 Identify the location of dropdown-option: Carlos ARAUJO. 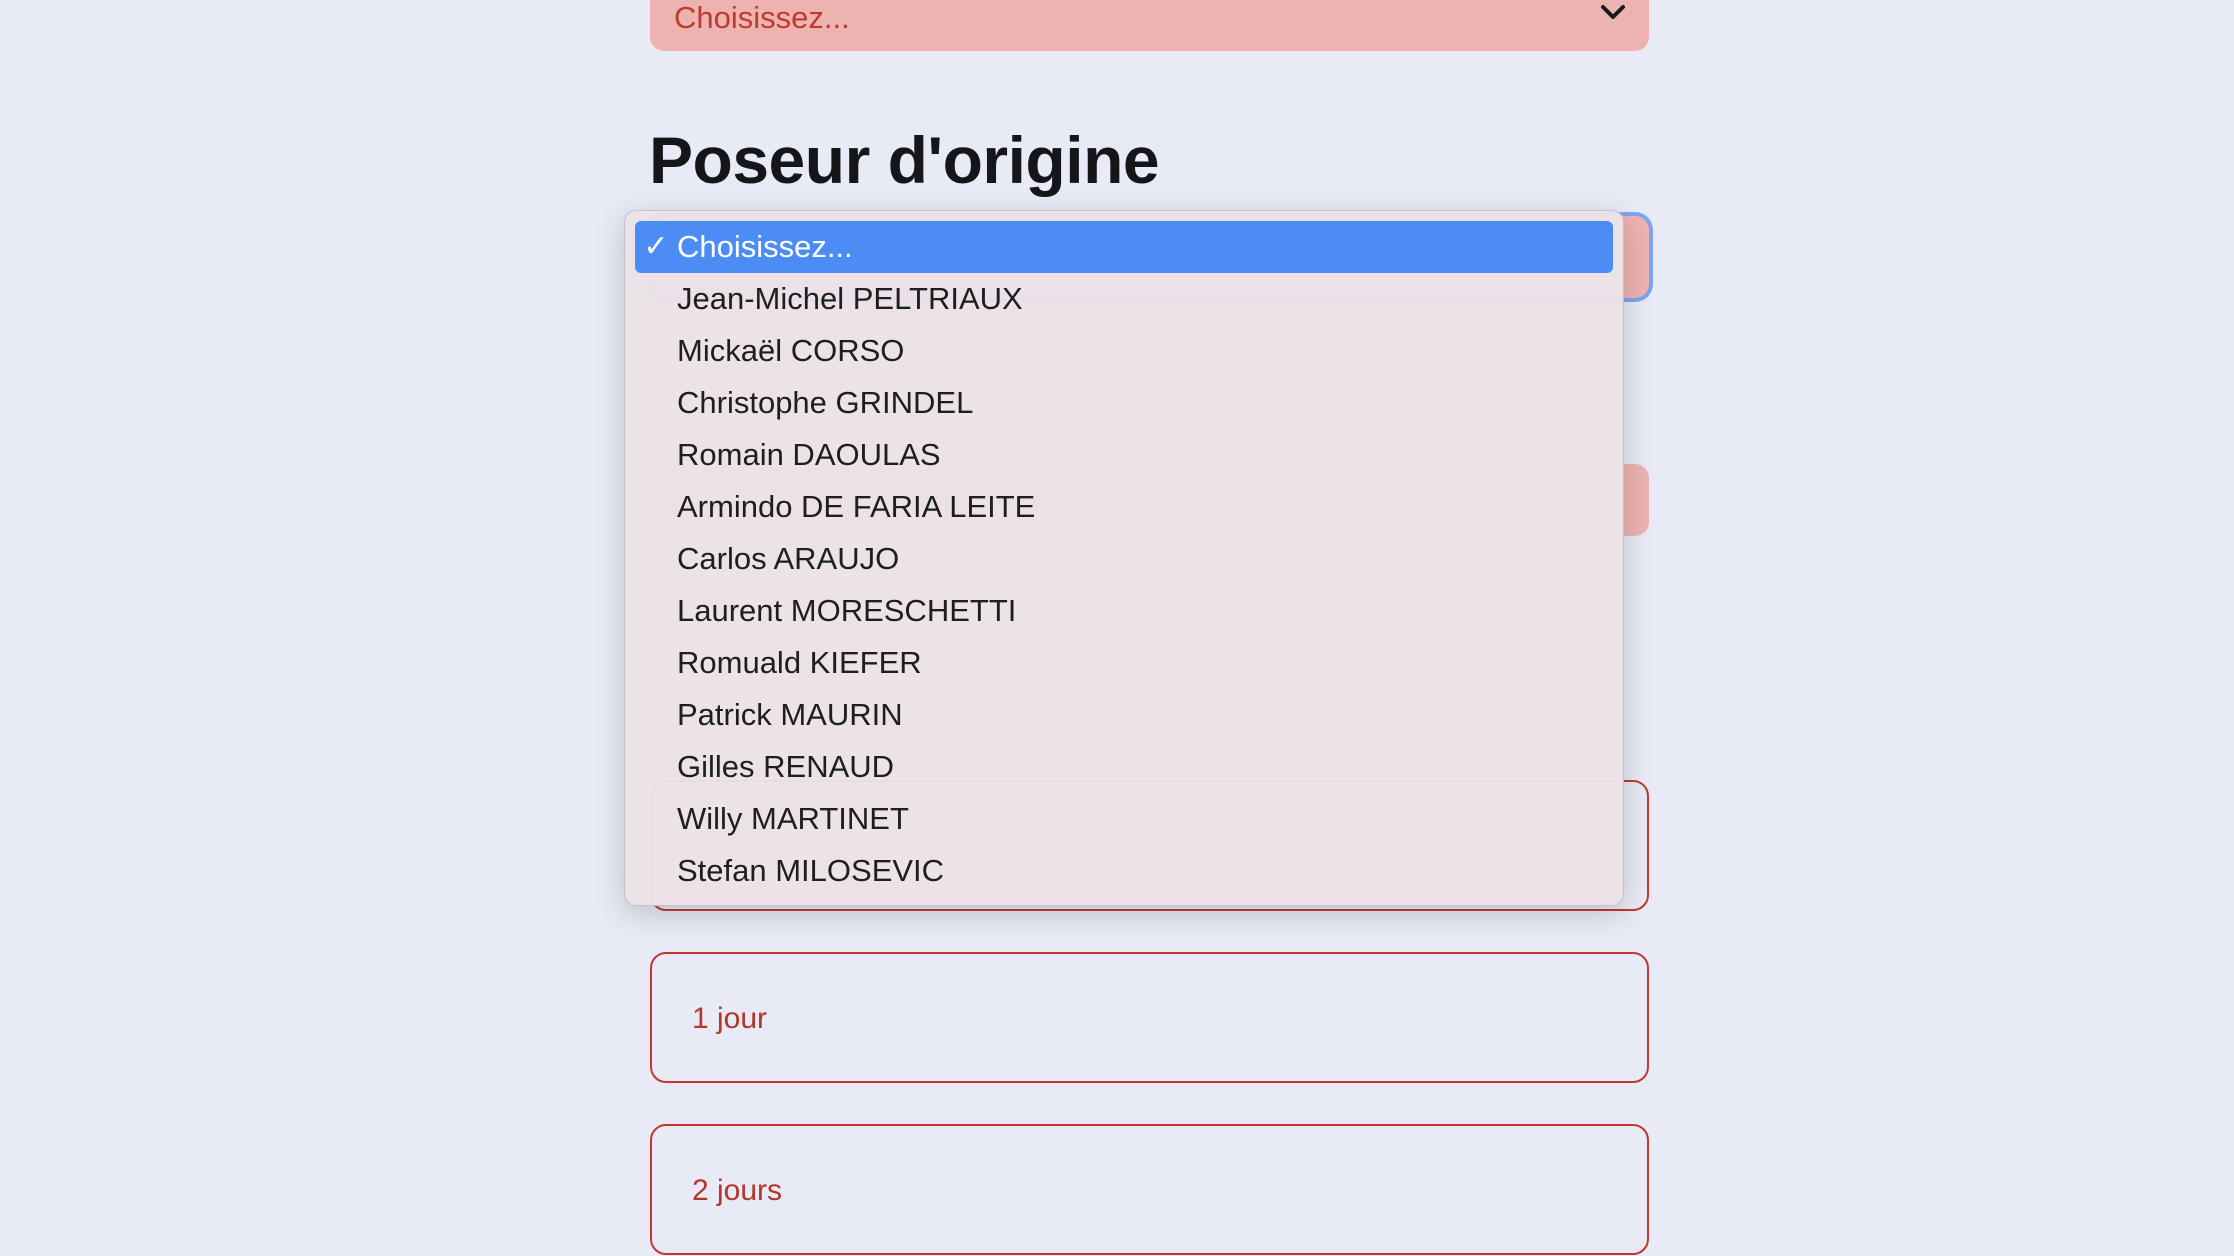
(1124, 559).